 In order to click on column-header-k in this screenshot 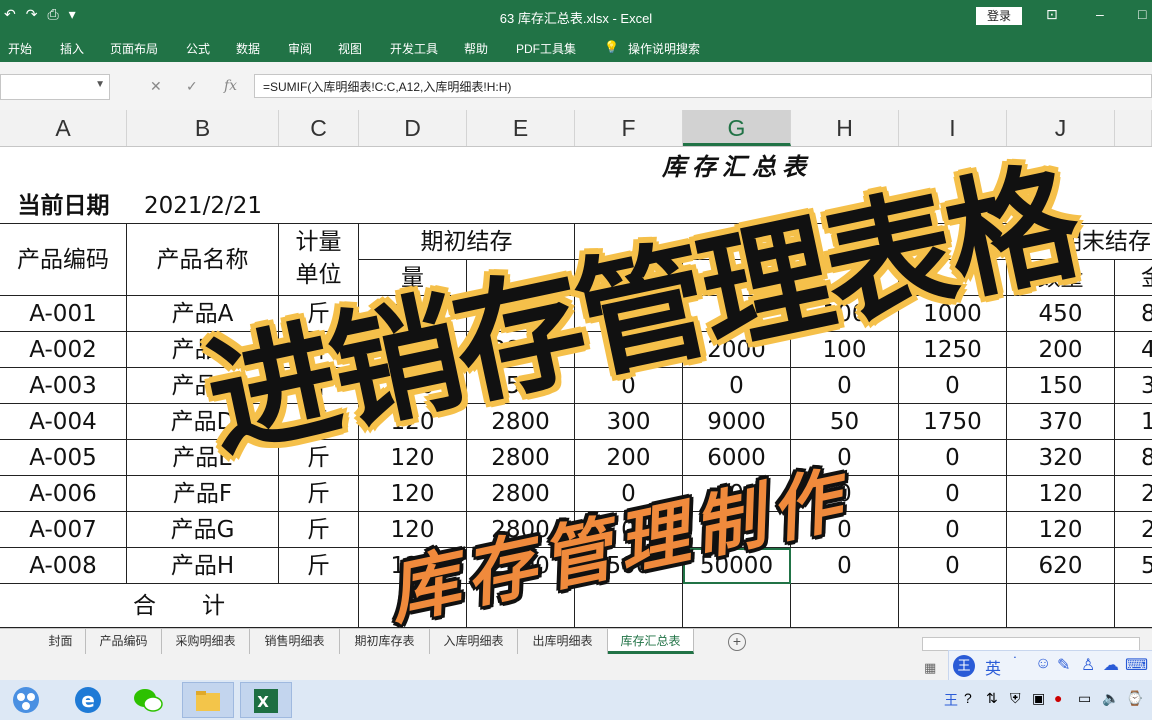, I will do `click(1133, 128)`.